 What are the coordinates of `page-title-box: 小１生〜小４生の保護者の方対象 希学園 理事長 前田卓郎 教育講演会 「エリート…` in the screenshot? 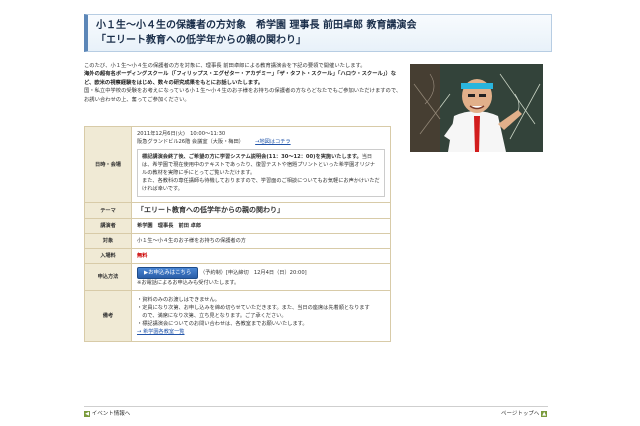 It's located at (318, 33).